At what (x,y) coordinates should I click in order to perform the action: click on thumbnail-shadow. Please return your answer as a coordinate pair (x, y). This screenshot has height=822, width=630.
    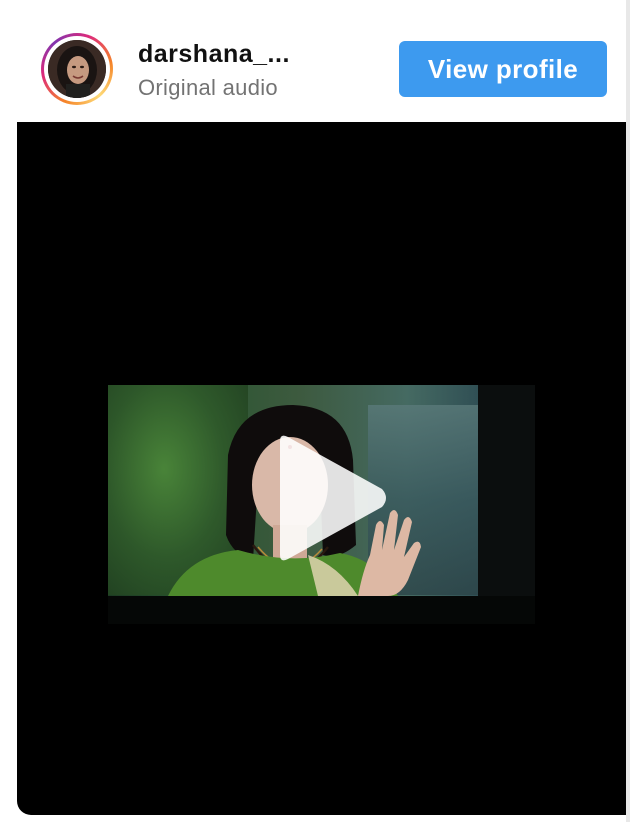
    Looking at the image, I should click on (506, 504).